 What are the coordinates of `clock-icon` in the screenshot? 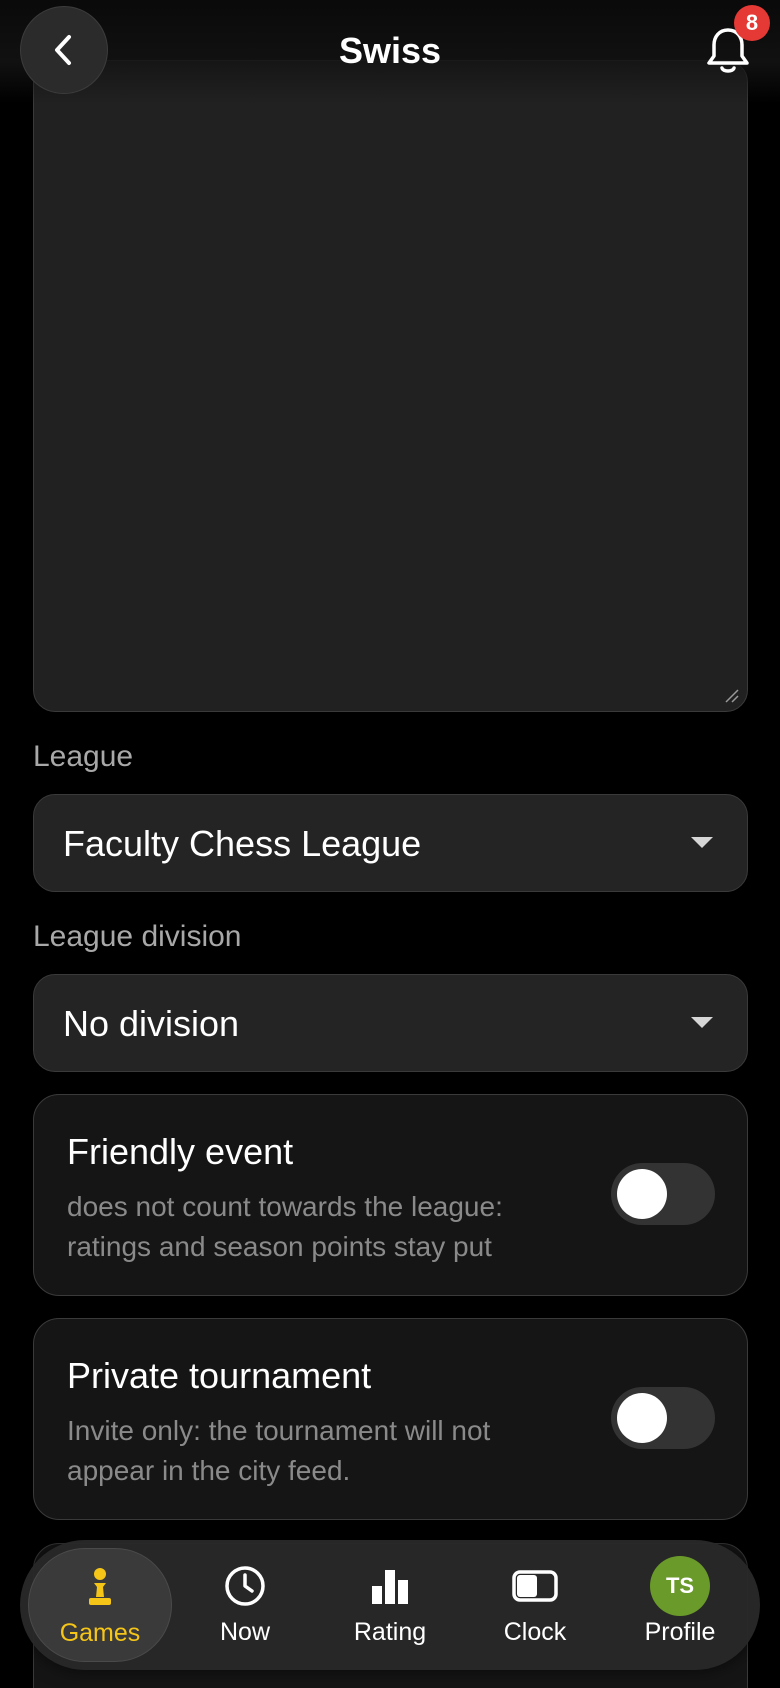 It's located at (245, 1586).